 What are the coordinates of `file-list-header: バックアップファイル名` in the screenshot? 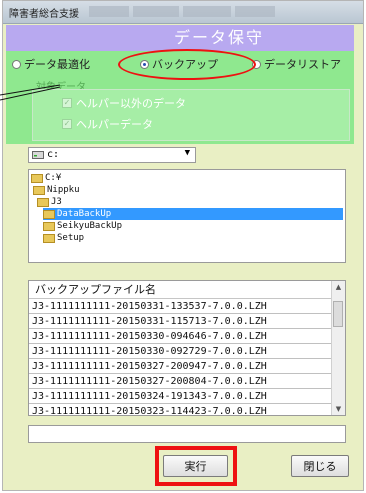 It's located at (180, 290).